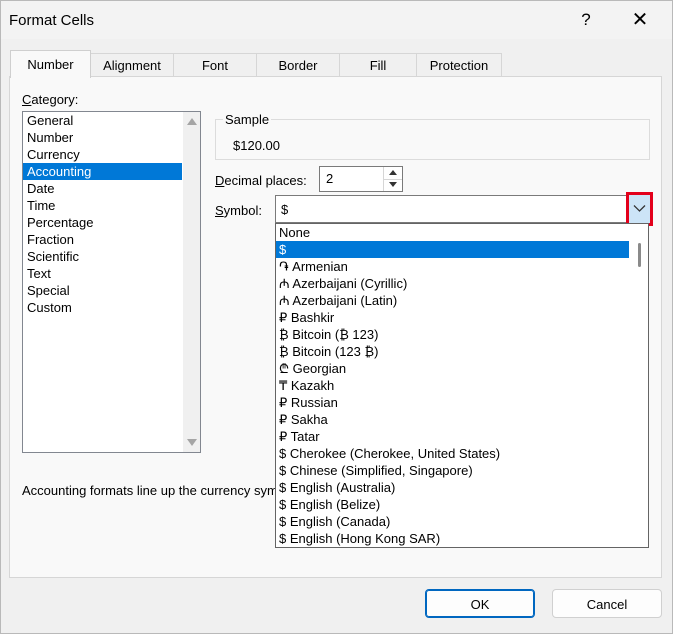 The image size is (673, 634). What do you see at coordinates (102, 188) in the screenshot?
I see `category-item-date: Date` at bounding box center [102, 188].